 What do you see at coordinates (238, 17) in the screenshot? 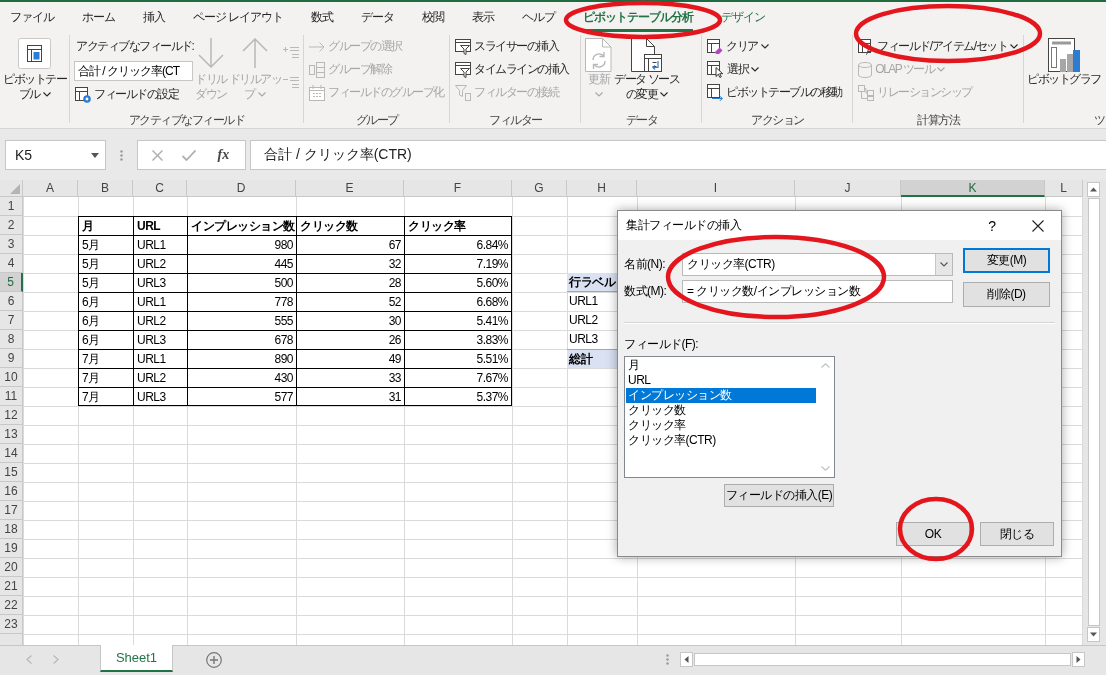
I see `ribbon-tab: ページ レイアウト` at bounding box center [238, 17].